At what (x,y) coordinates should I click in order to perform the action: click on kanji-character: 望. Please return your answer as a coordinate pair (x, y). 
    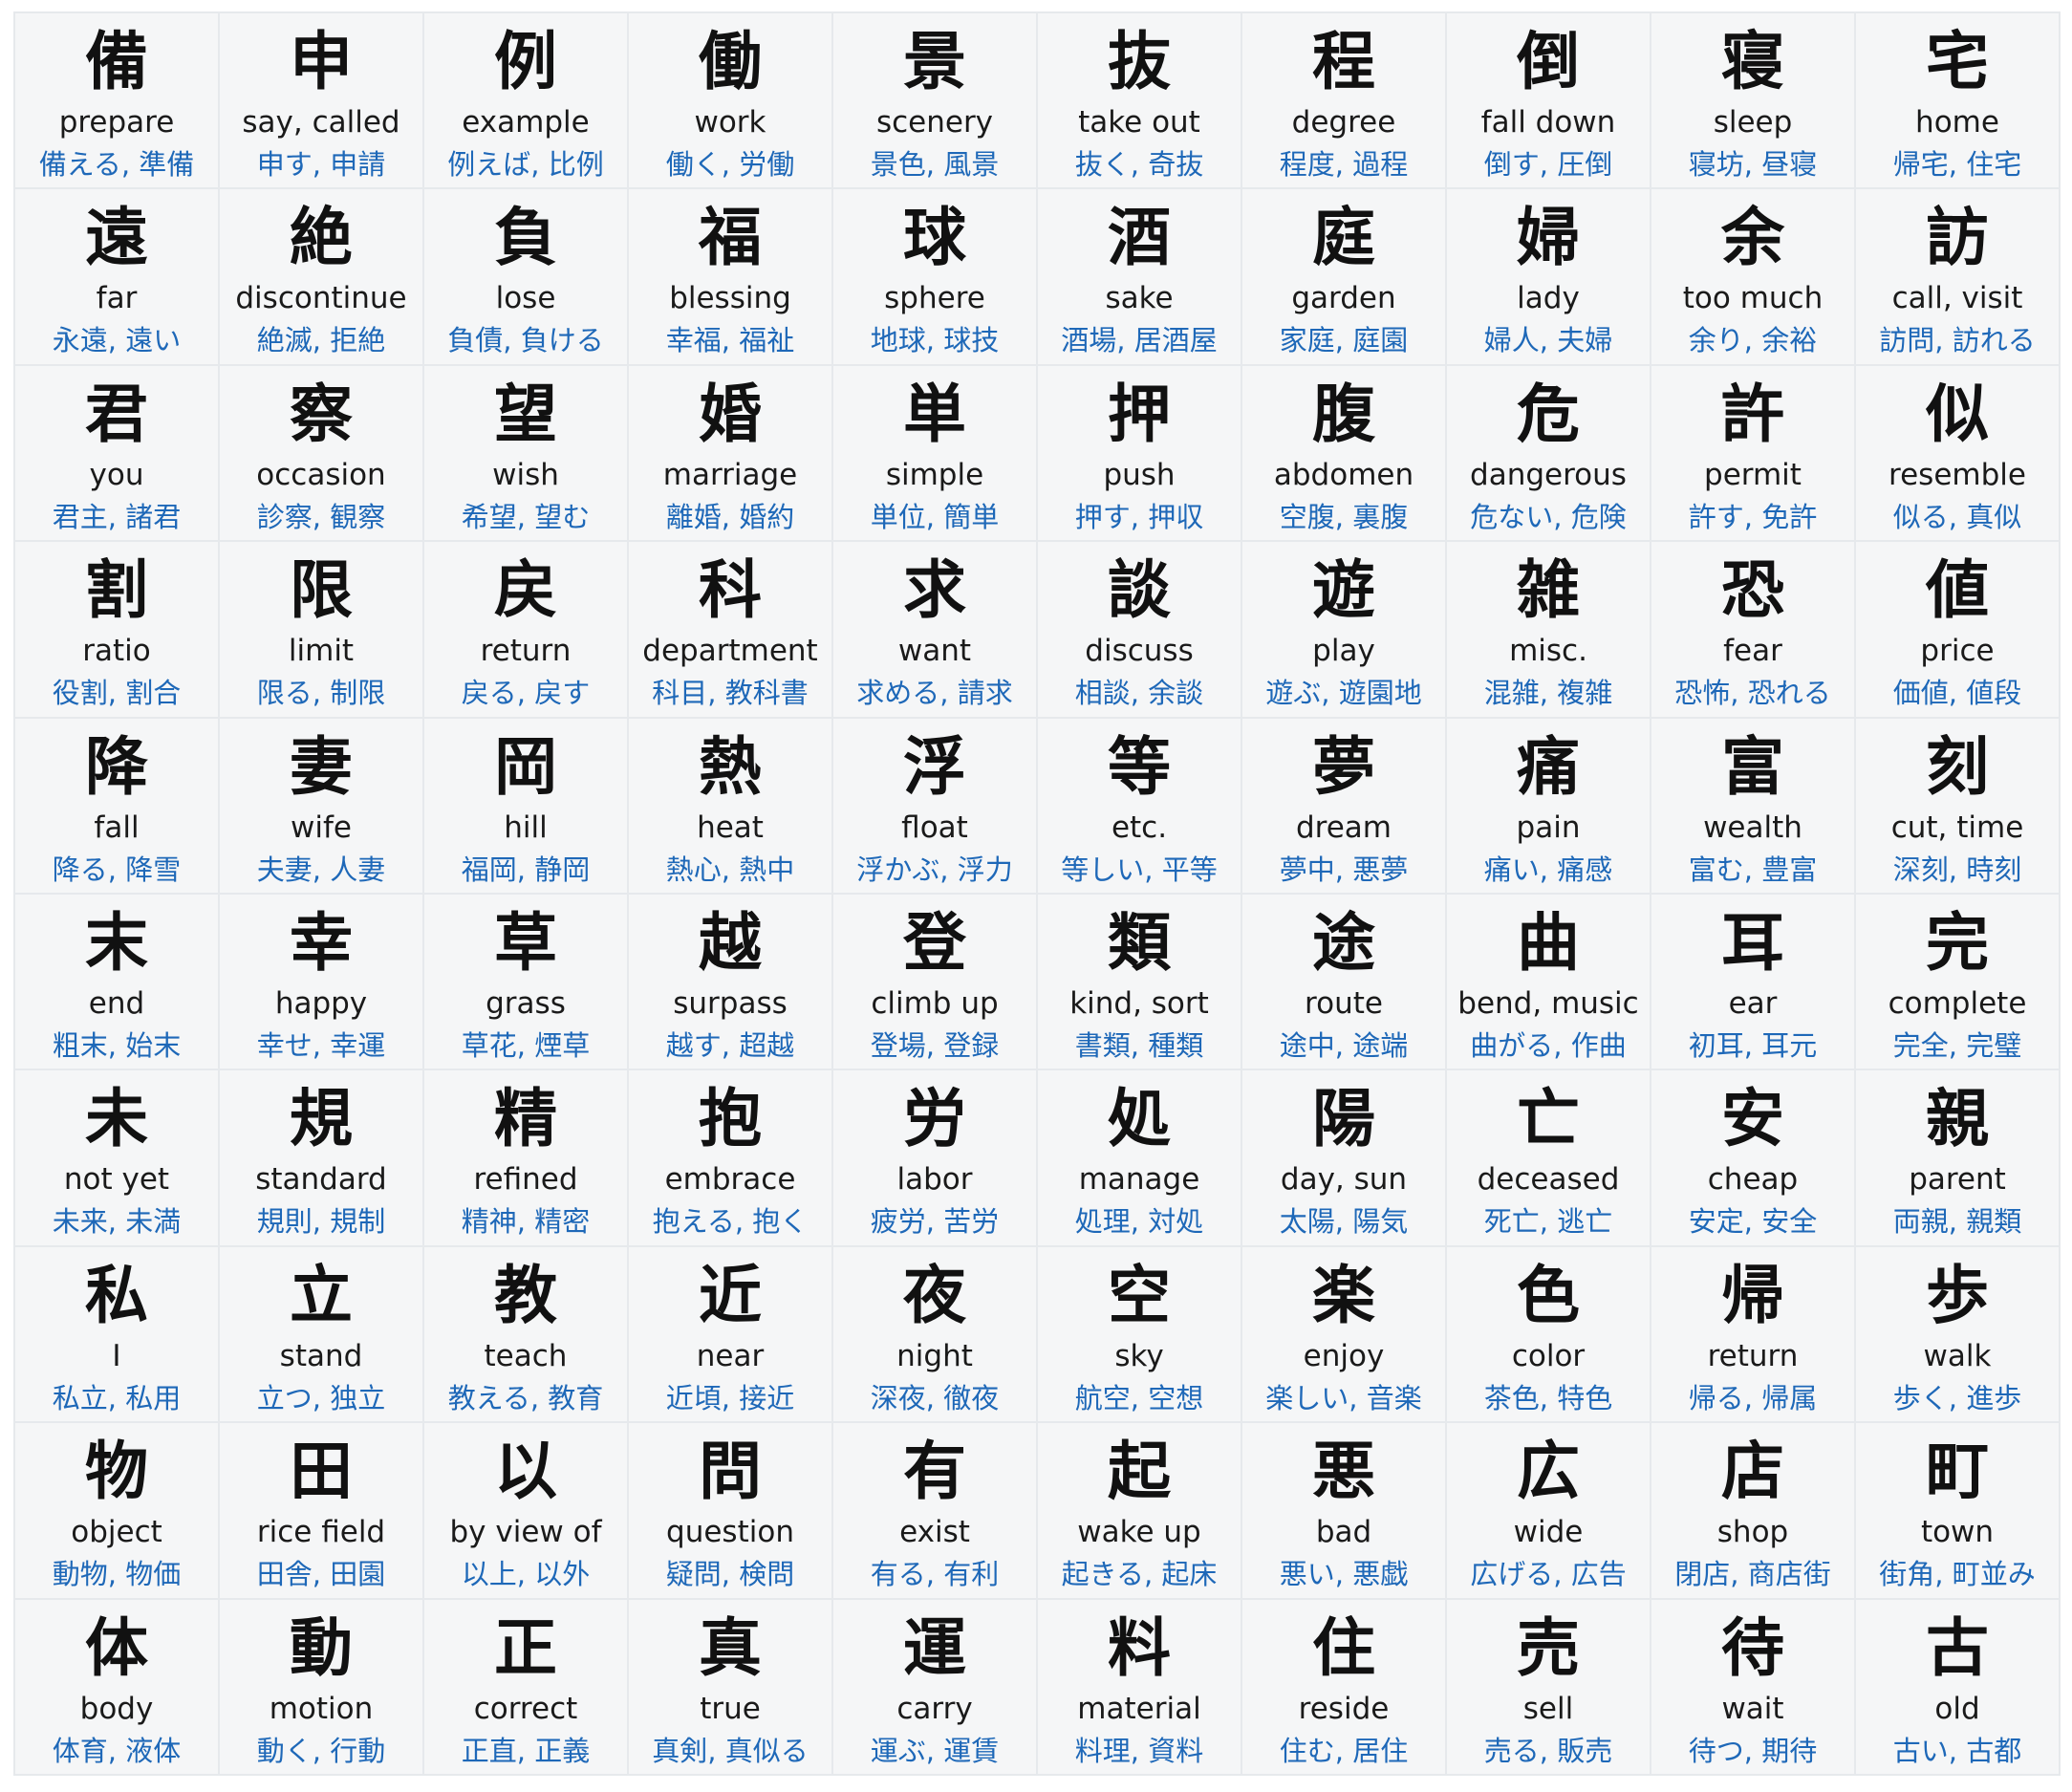
    Looking at the image, I should click on (525, 414).